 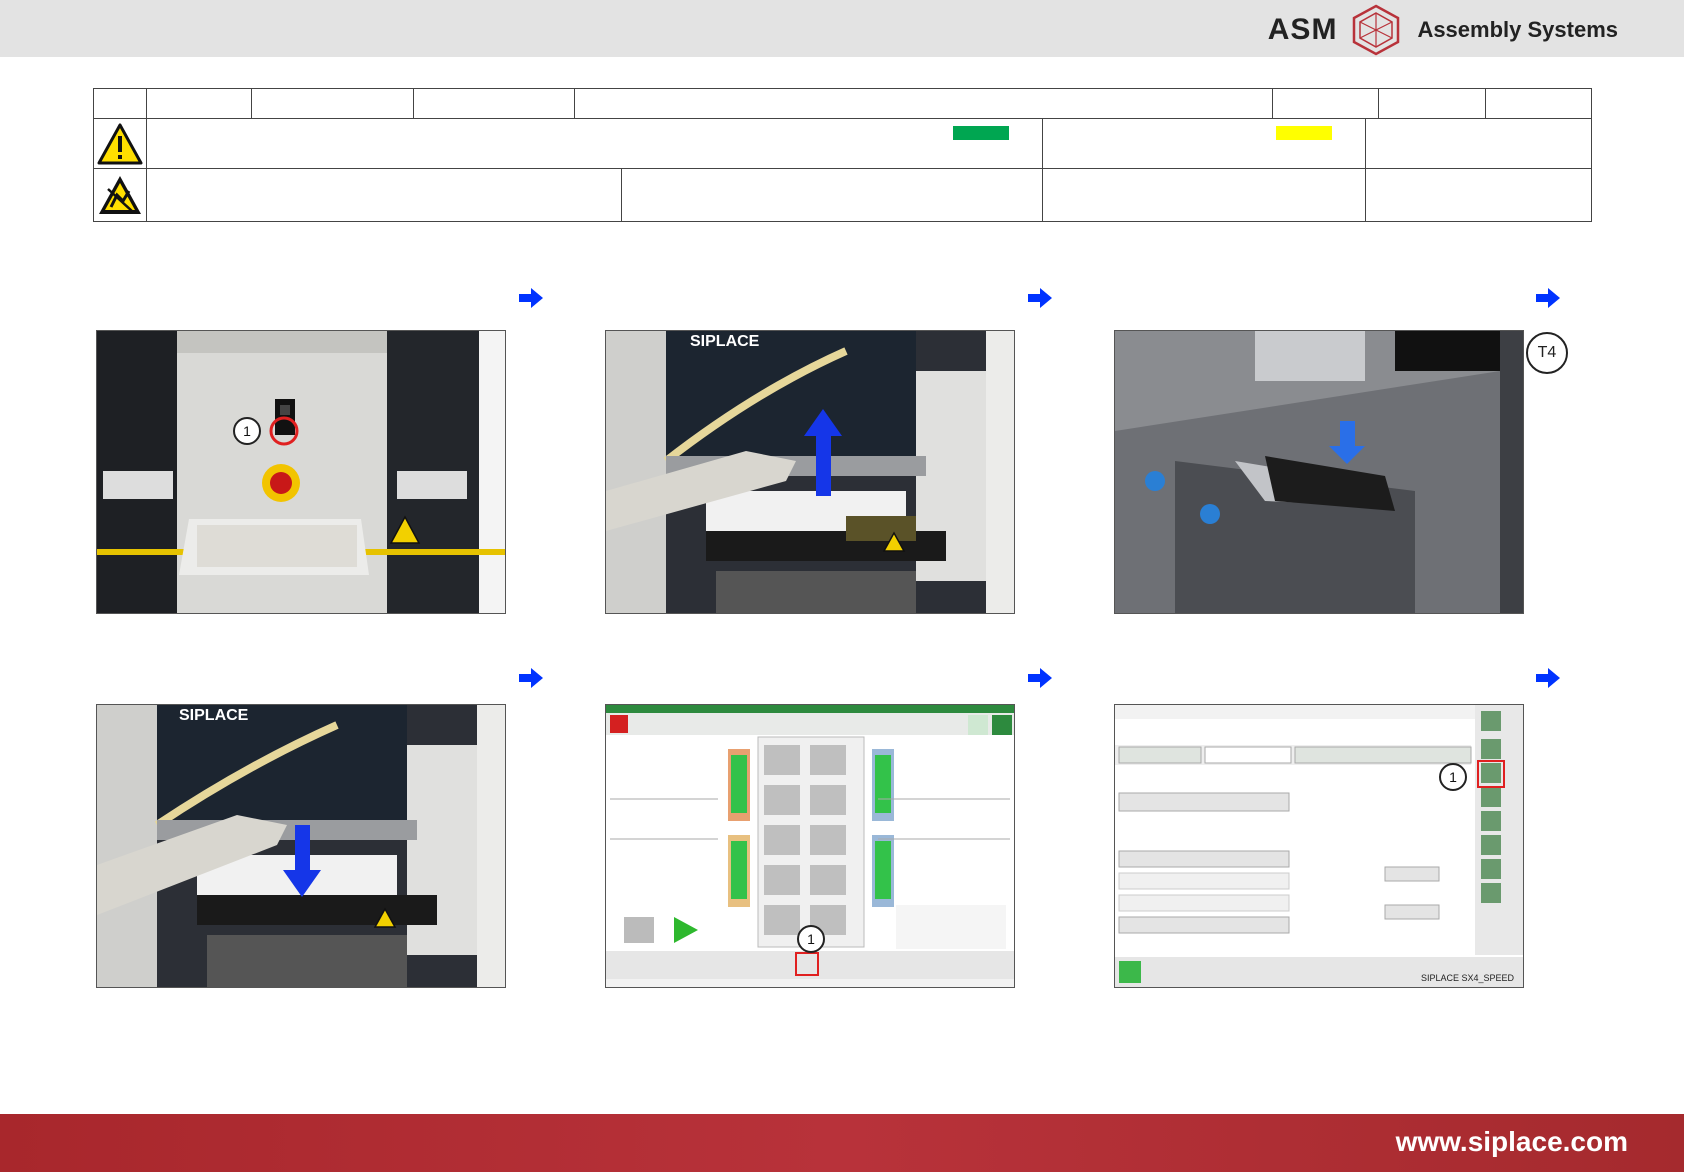 What do you see at coordinates (1319, 472) in the screenshot?
I see `step-3-photo` at bounding box center [1319, 472].